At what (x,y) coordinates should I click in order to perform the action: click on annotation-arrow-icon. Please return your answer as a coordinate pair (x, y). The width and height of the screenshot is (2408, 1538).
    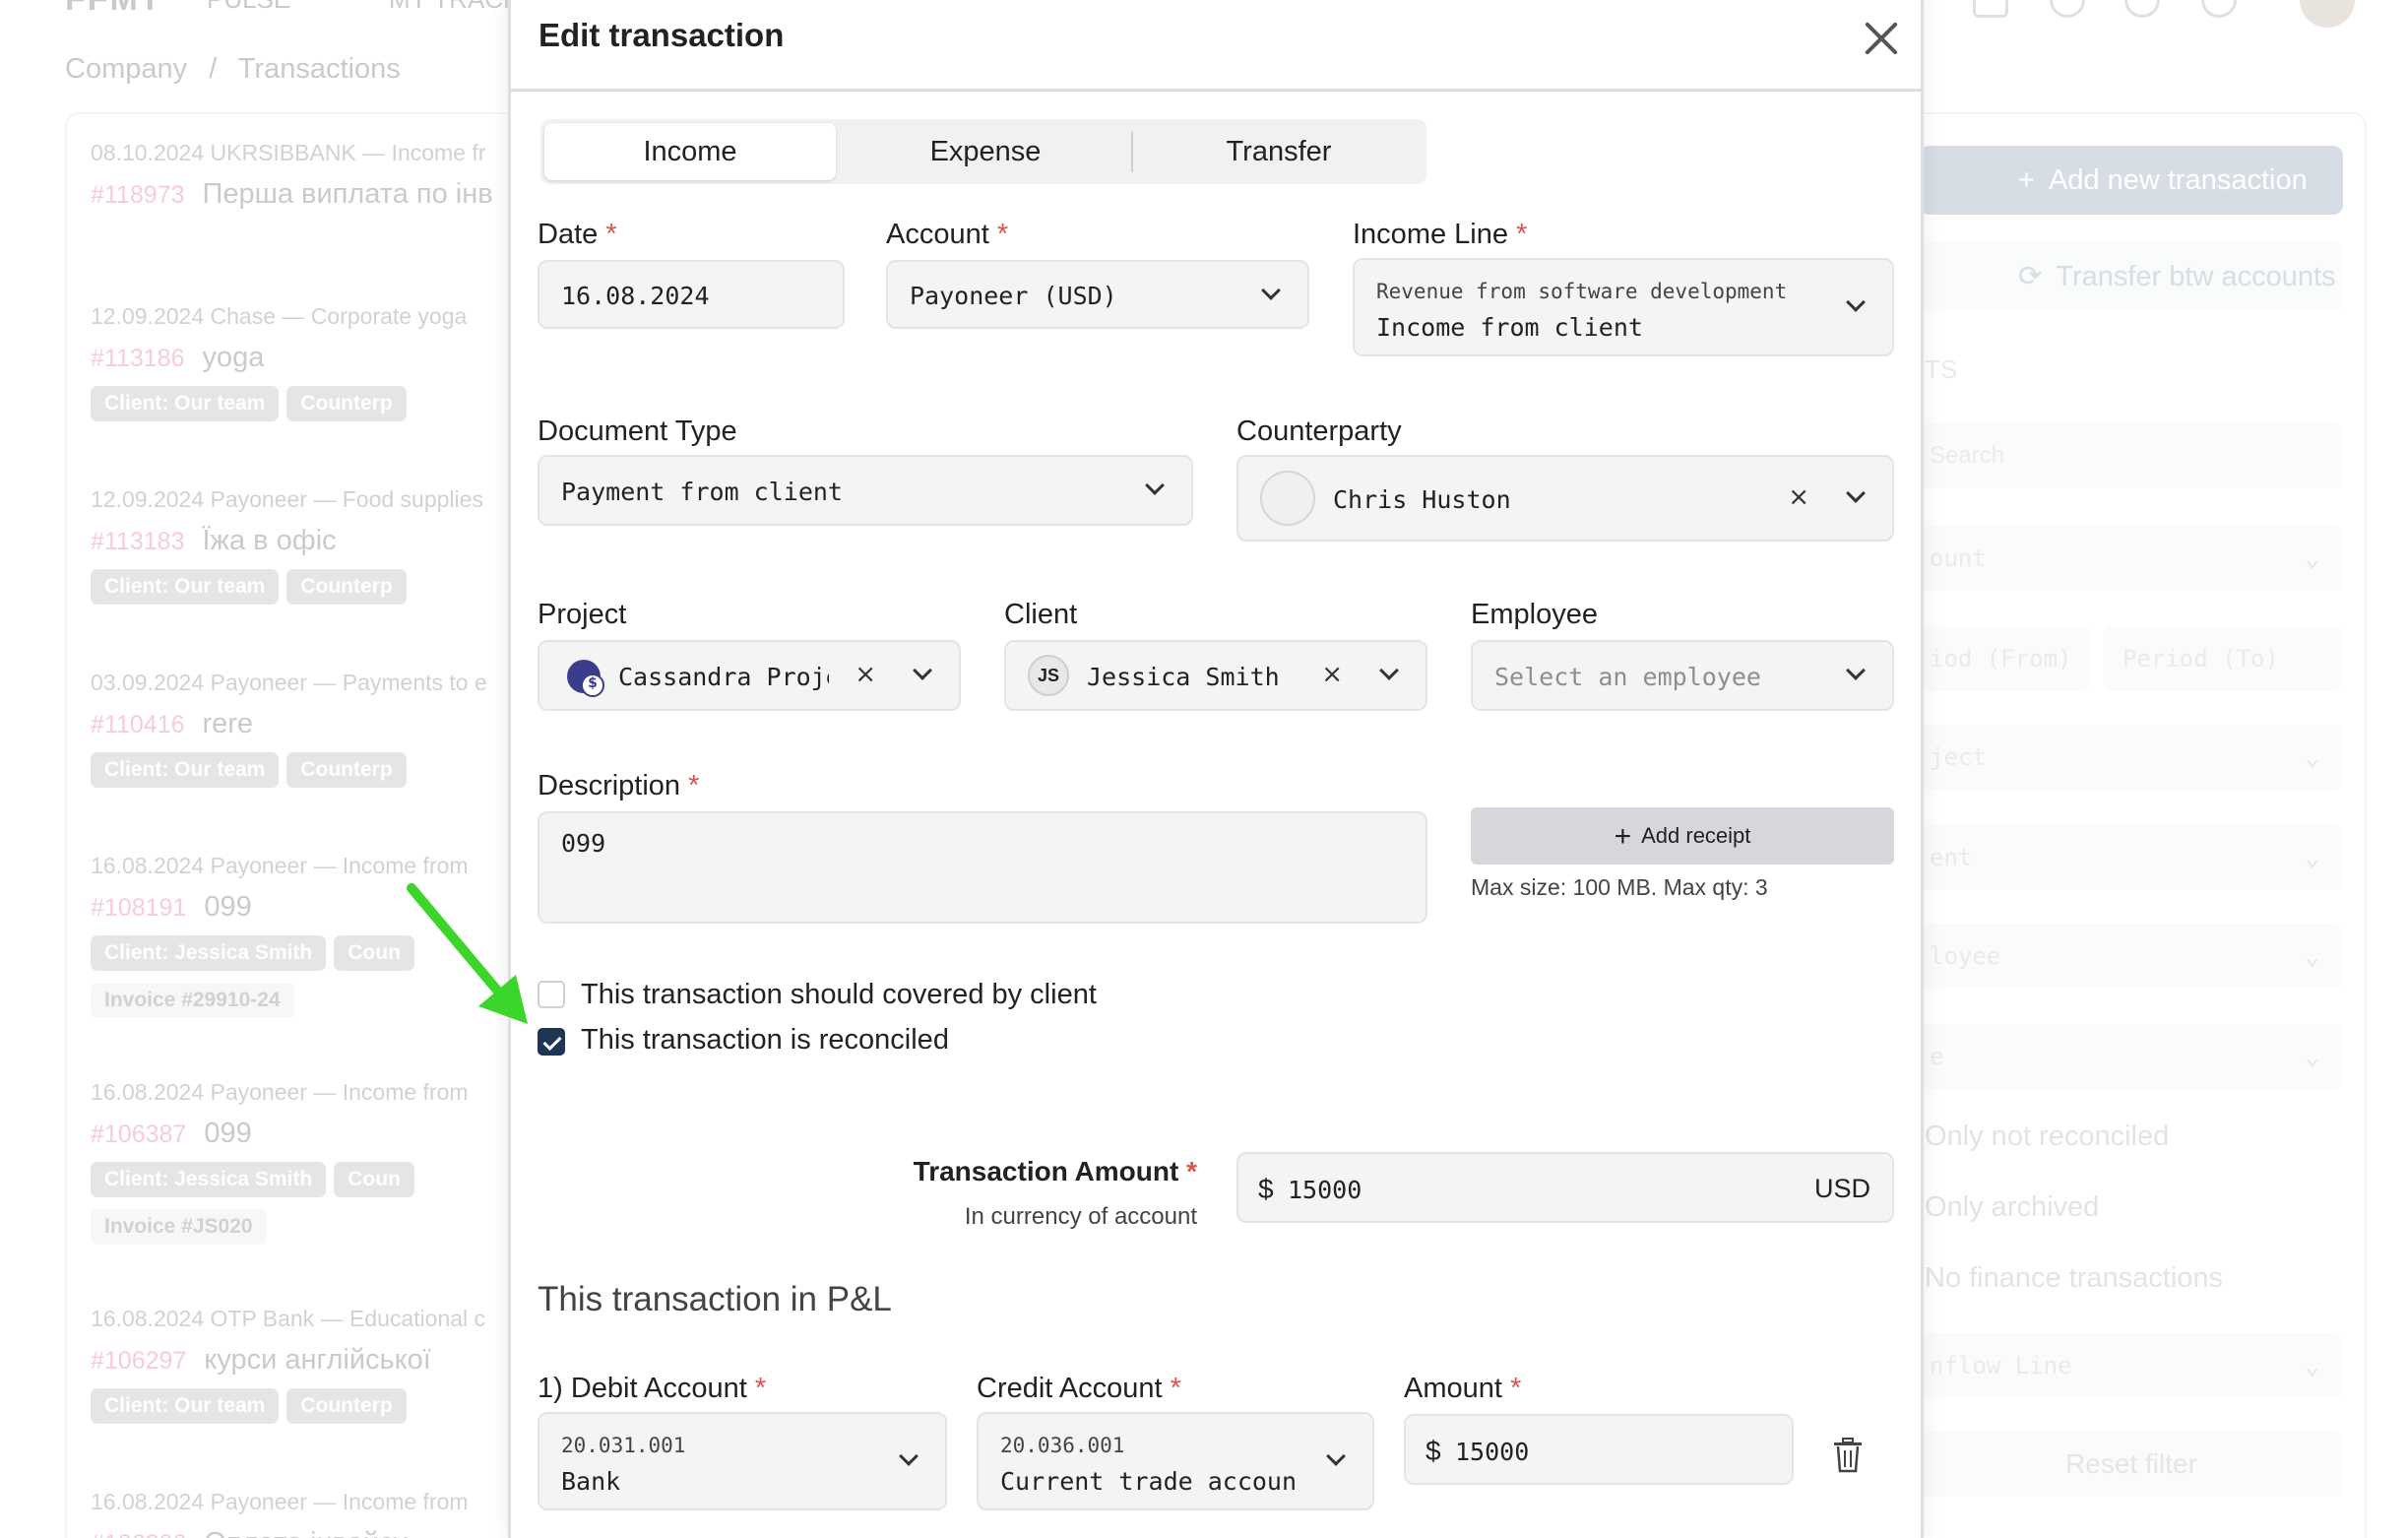
    Looking at the image, I should click on (467, 953).